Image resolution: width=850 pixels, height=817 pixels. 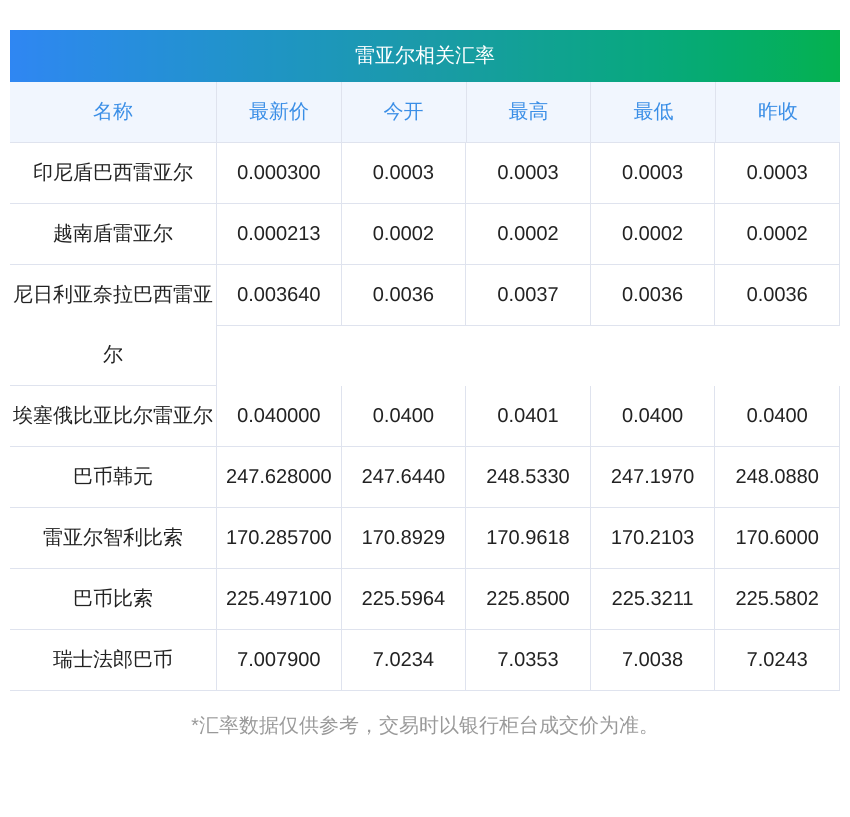 What do you see at coordinates (279, 538) in the screenshot?
I see `table-cell: 170.285700` at bounding box center [279, 538].